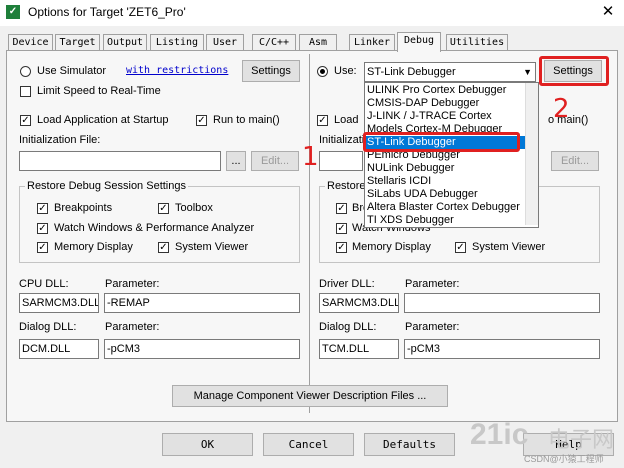 The height and width of the screenshot is (468, 624). What do you see at coordinates (445, 181) in the screenshot?
I see `dropdown-item: Stellaris ICDI` at bounding box center [445, 181].